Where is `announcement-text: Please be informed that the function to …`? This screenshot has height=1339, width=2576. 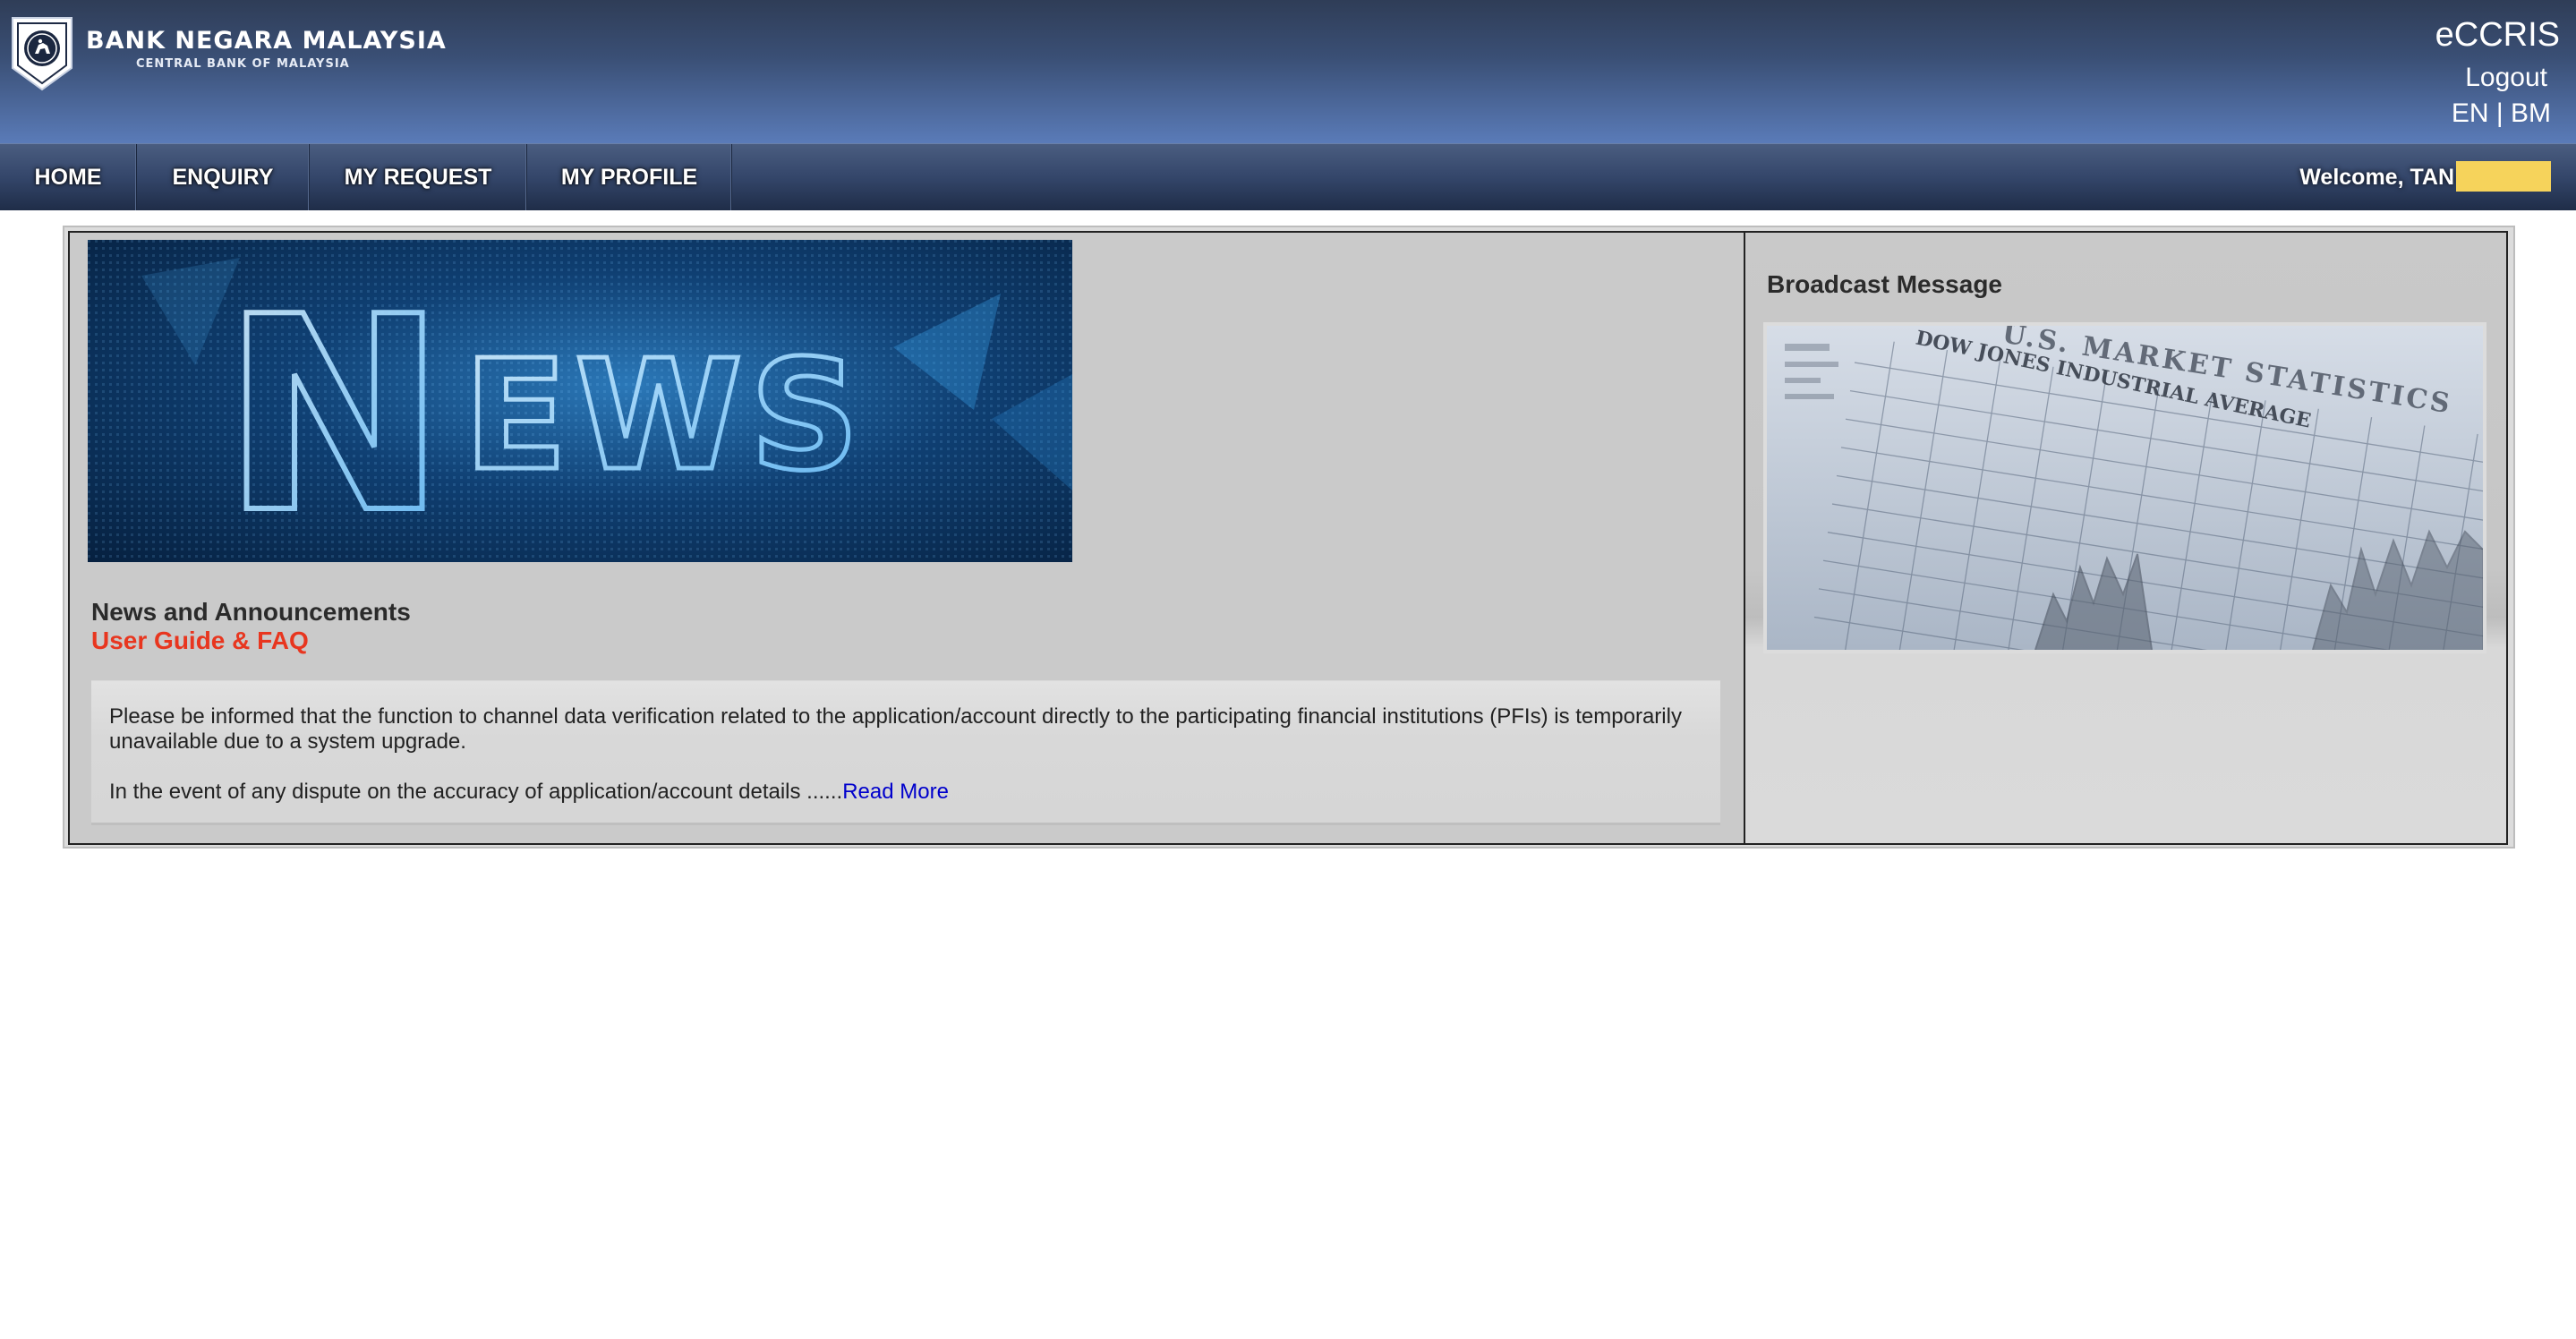
announcement-text: Please be informed that the function to … is located at coordinates (895, 729).